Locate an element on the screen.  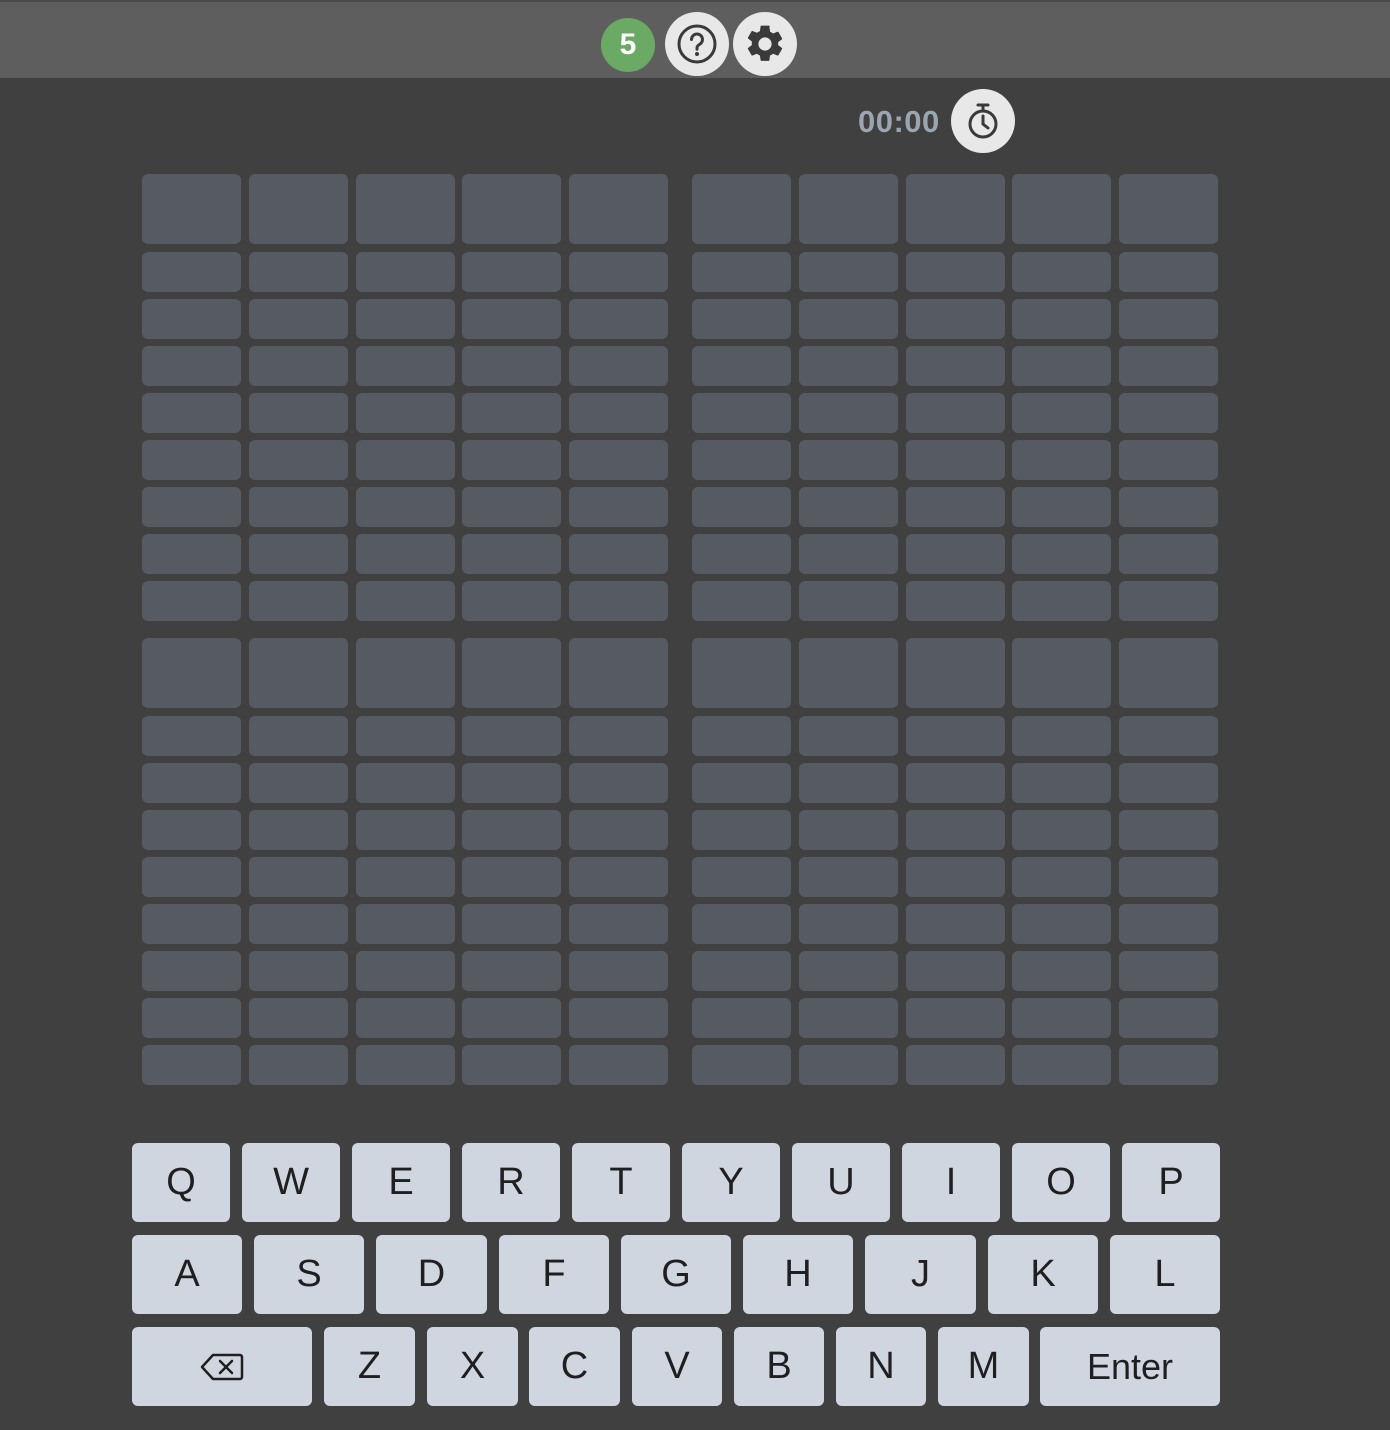
key-y: Y is located at coordinates (731, 1182).